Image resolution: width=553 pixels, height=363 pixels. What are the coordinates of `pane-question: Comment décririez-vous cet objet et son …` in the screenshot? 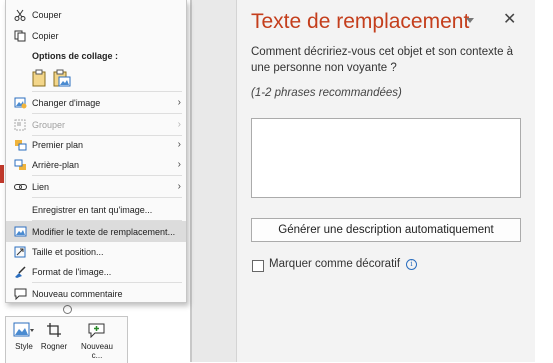 It's located at (382, 60).